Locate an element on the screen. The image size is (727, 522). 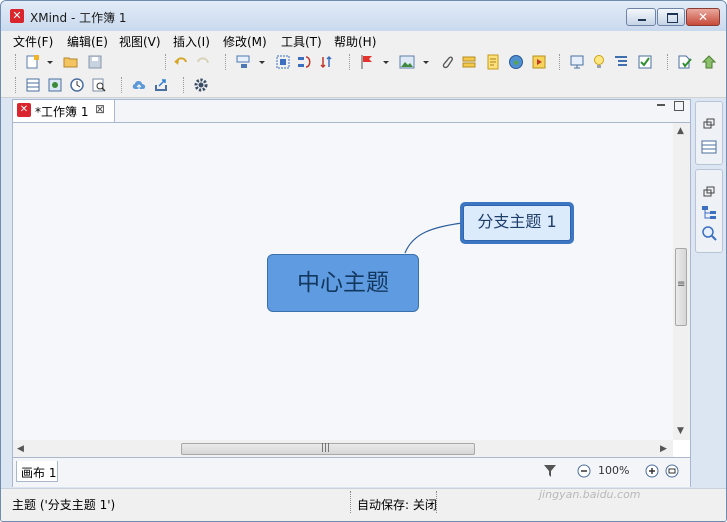
go-up-icon is located at coordinates (709, 62).